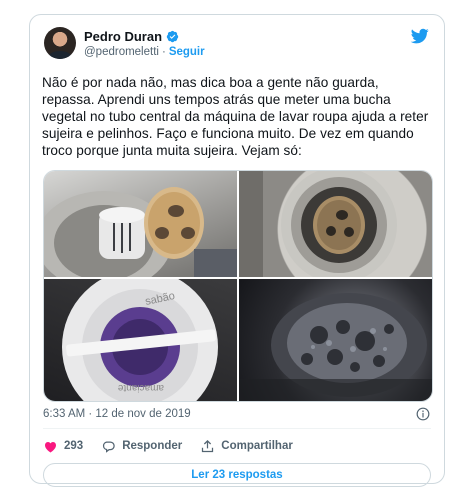 The width and height of the screenshot is (475, 498). Describe the element at coordinates (152, 446) in the screenshot. I see `reply-label: Responder` at that location.